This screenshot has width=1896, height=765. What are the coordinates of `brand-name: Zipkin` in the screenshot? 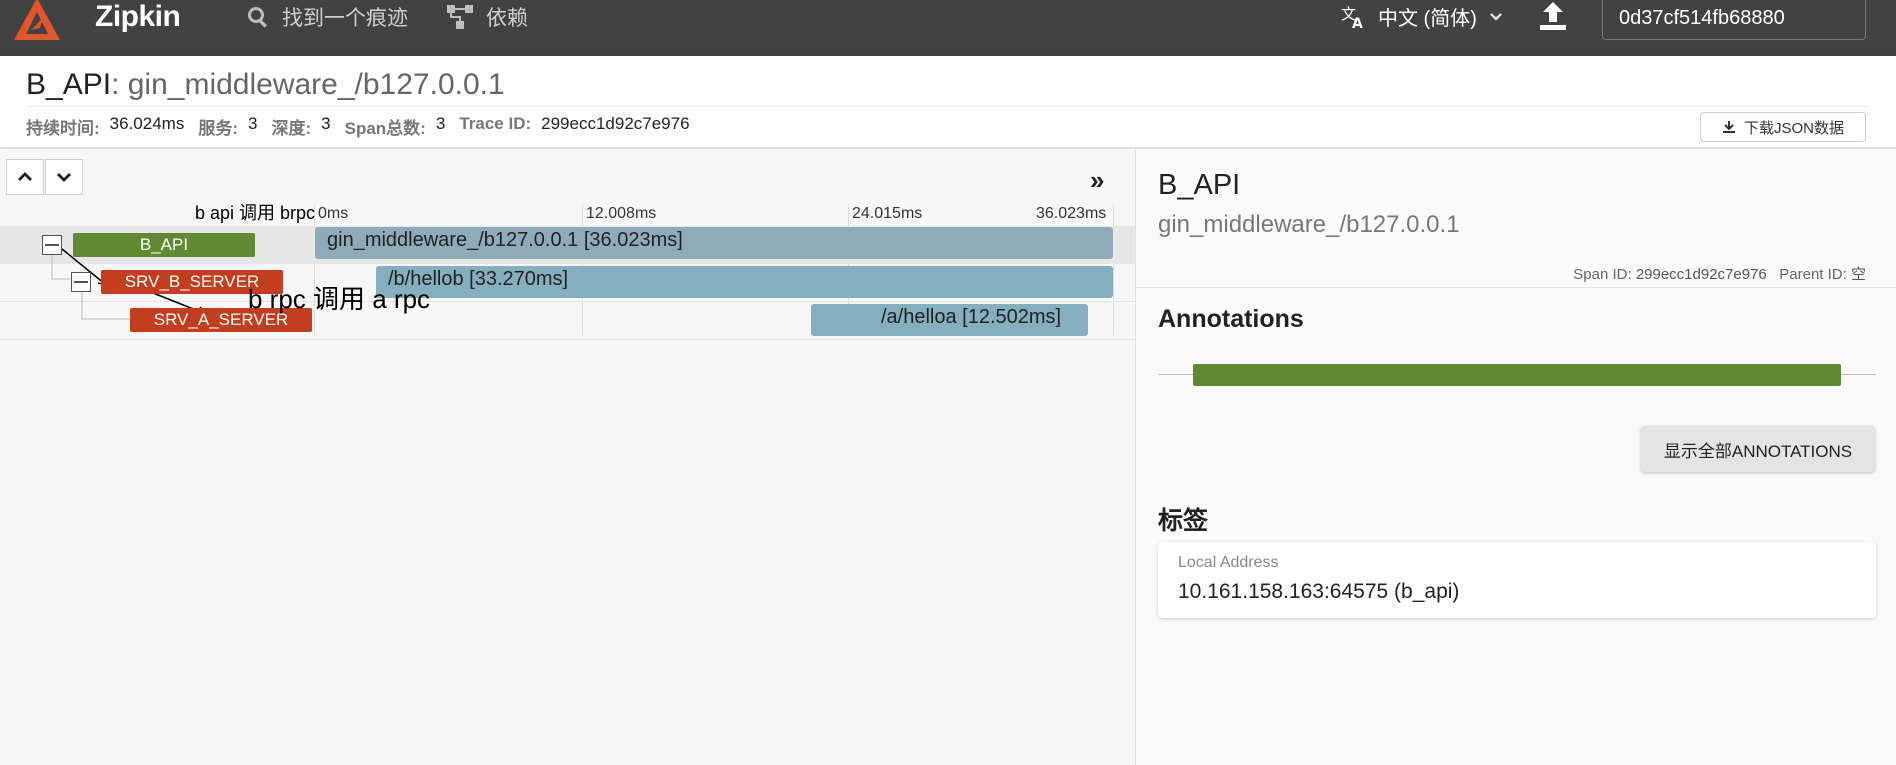 It's located at (138, 17).